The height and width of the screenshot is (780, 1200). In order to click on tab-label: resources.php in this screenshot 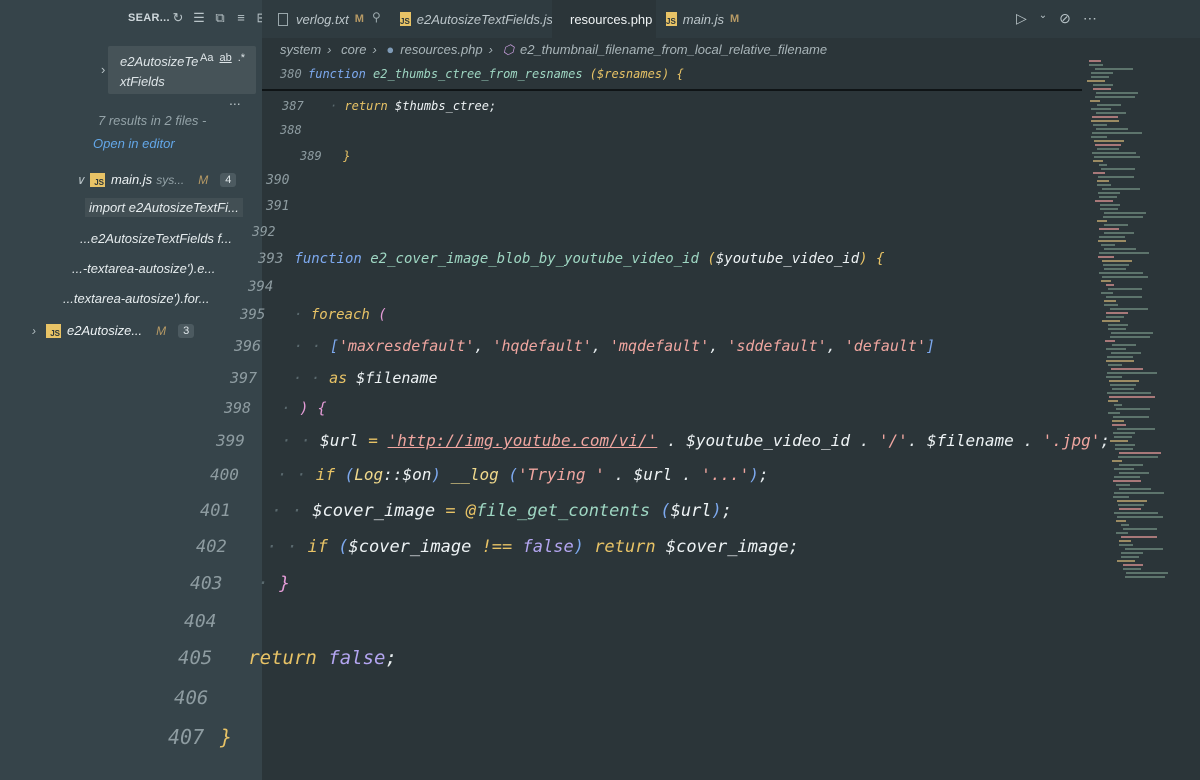, I will do `click(611, 19)`.